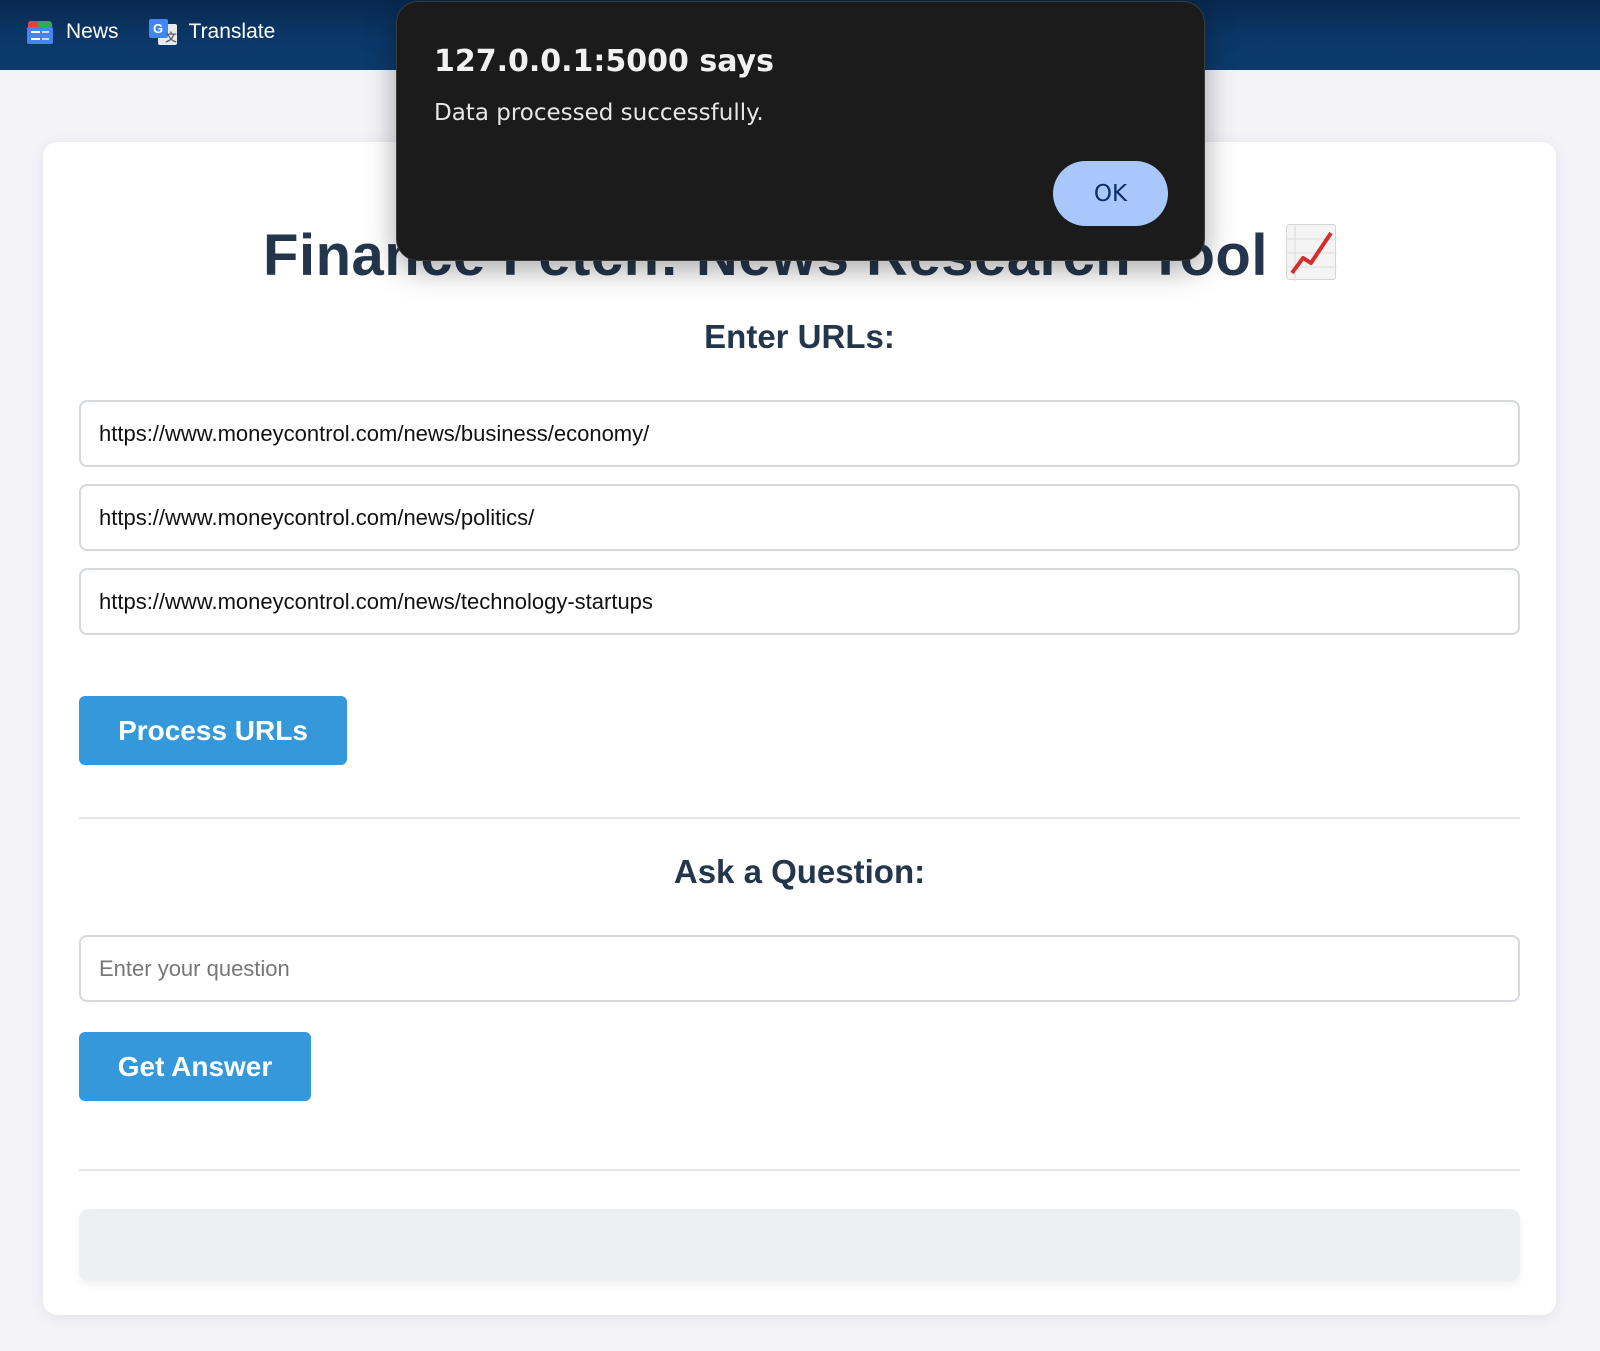  I want to click on process-urls-button: Process URLs, so click(213, 730).